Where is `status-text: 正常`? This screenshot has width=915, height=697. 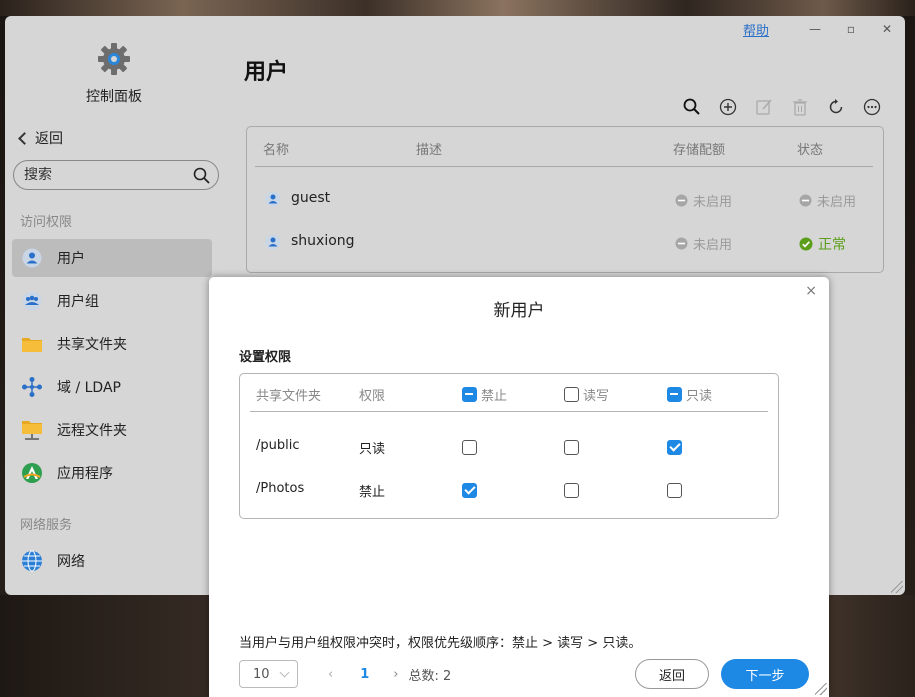
status-text: 正常 is located at coordinates (832, 245).